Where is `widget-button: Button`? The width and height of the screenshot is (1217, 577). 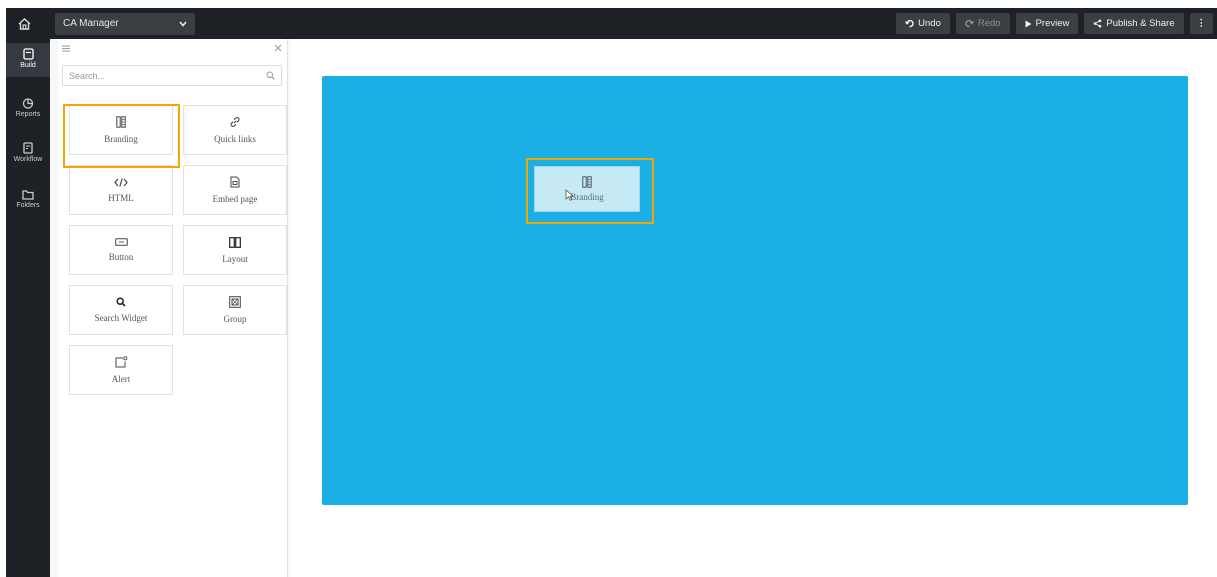
widget-button: Button is located at coordinates (121, 250).